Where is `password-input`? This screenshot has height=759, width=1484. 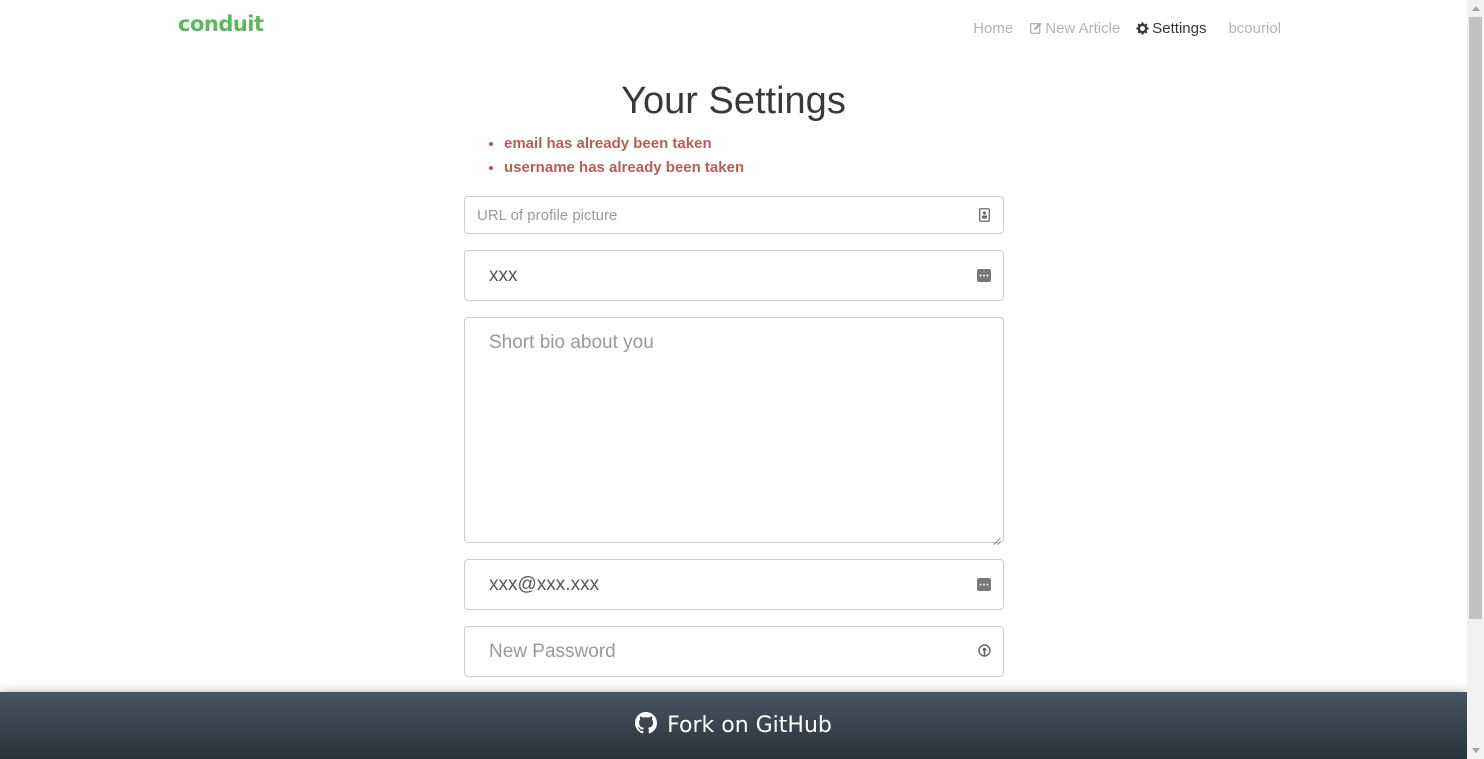 password-input is located at coordinates (734, 651).